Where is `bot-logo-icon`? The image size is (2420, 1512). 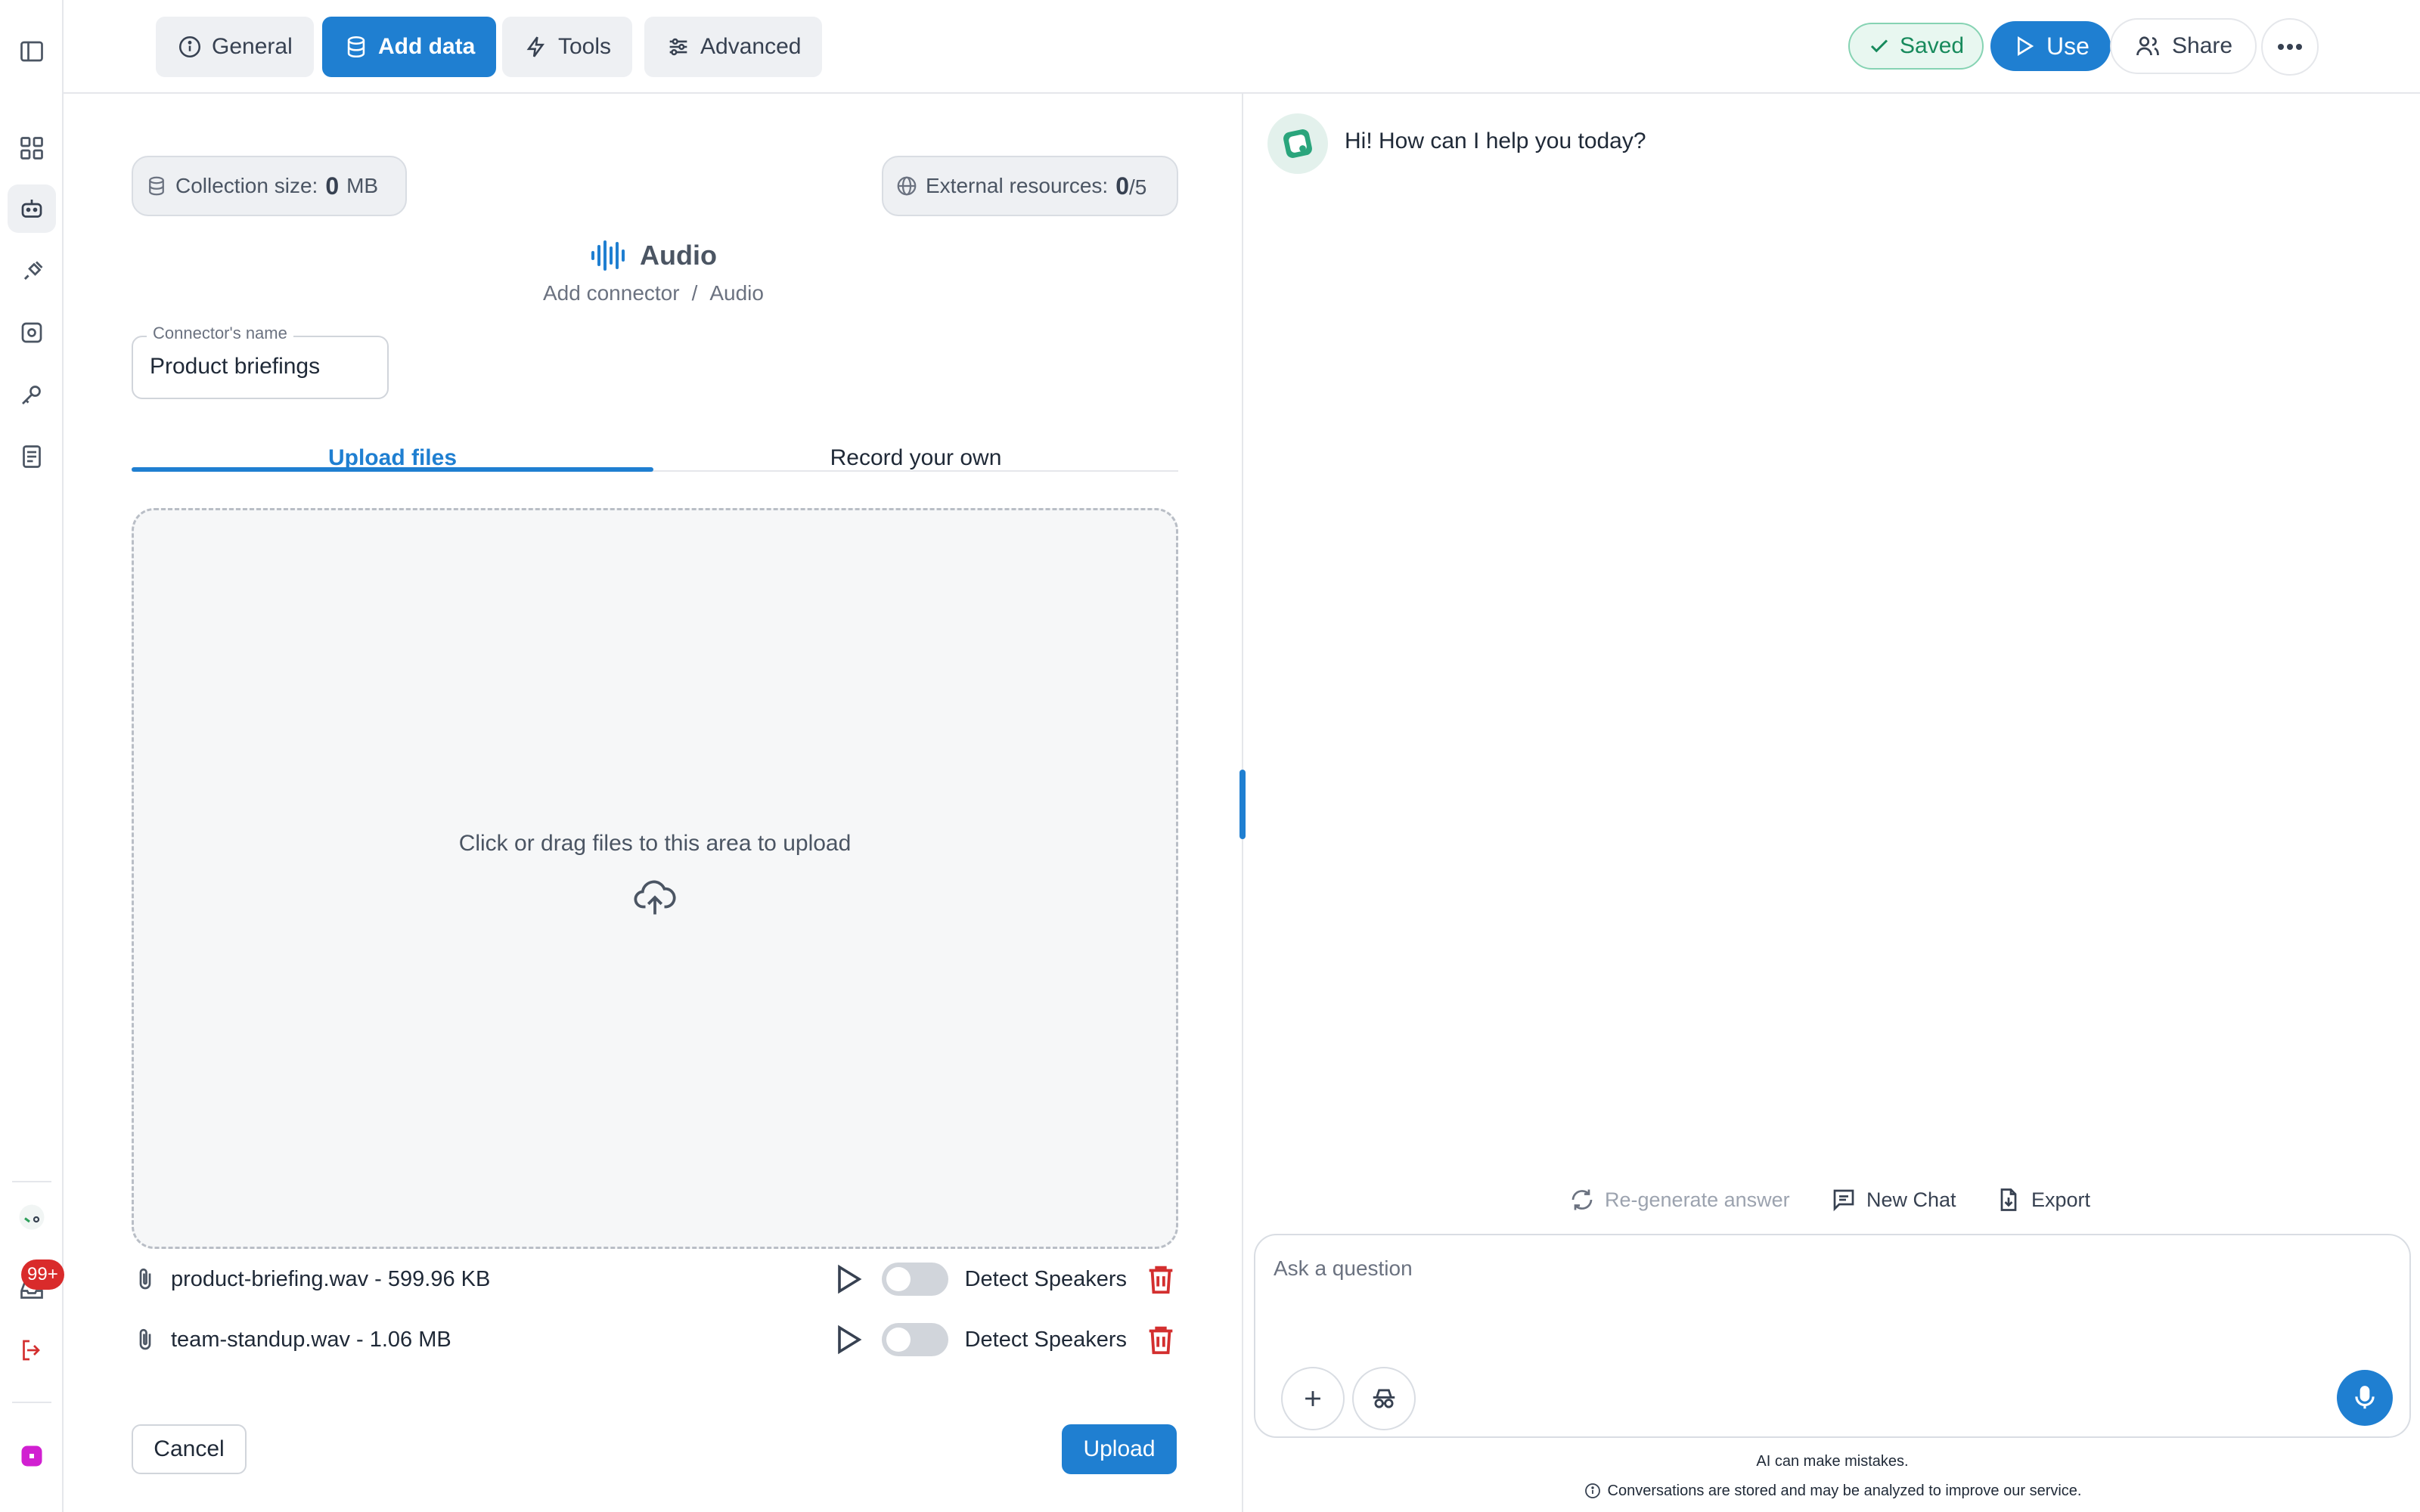
bot-logo-icon is located at coordinates (1297, 143).